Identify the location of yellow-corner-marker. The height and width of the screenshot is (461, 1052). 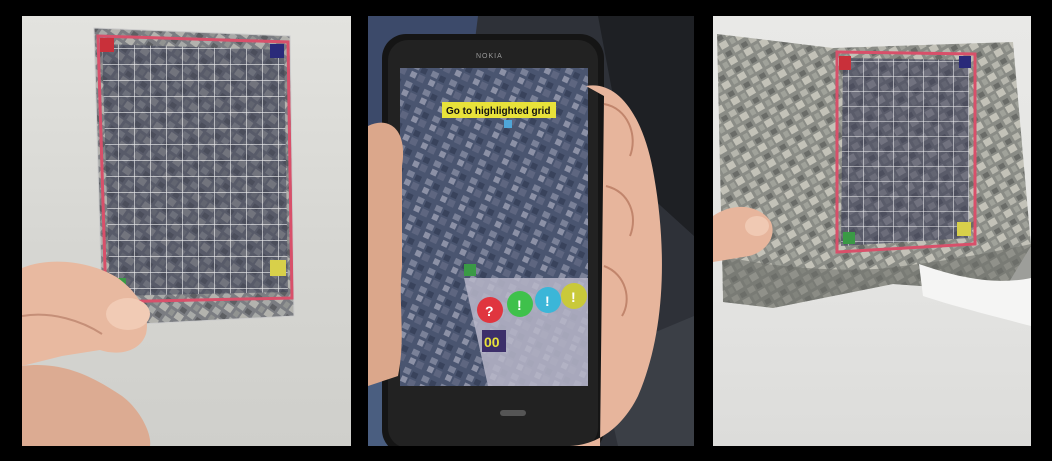
(278, 268).